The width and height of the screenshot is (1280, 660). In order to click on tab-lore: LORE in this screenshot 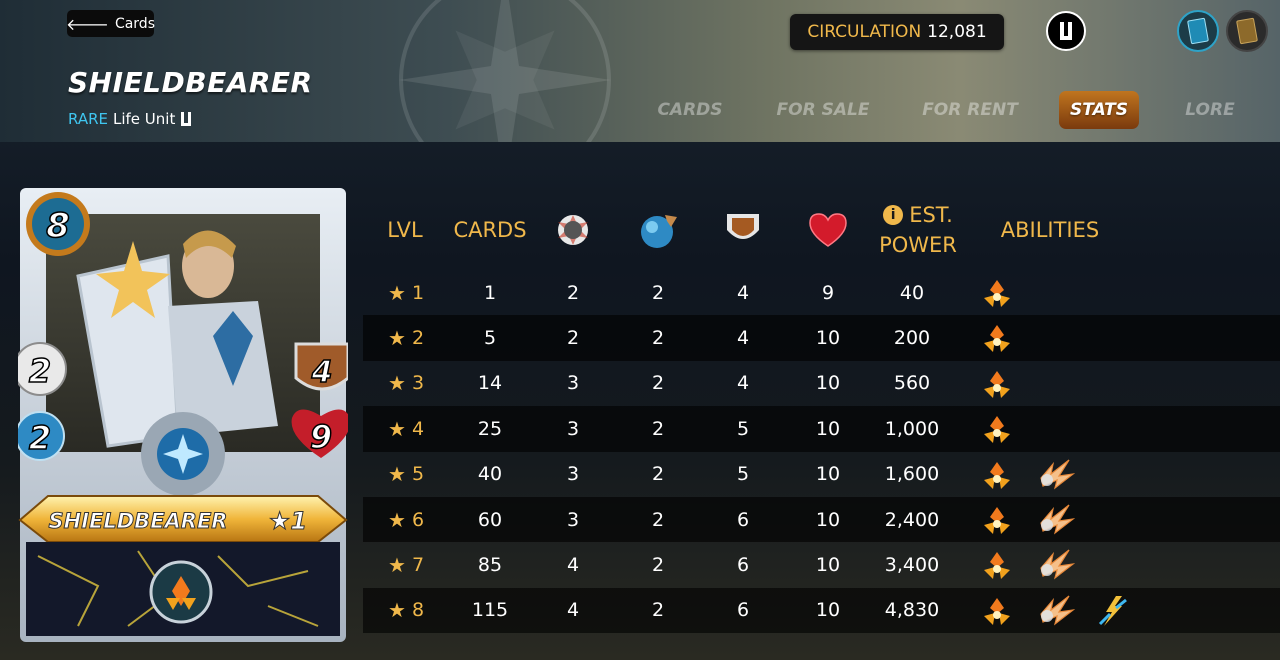, I will do `click(1210, 110)`.